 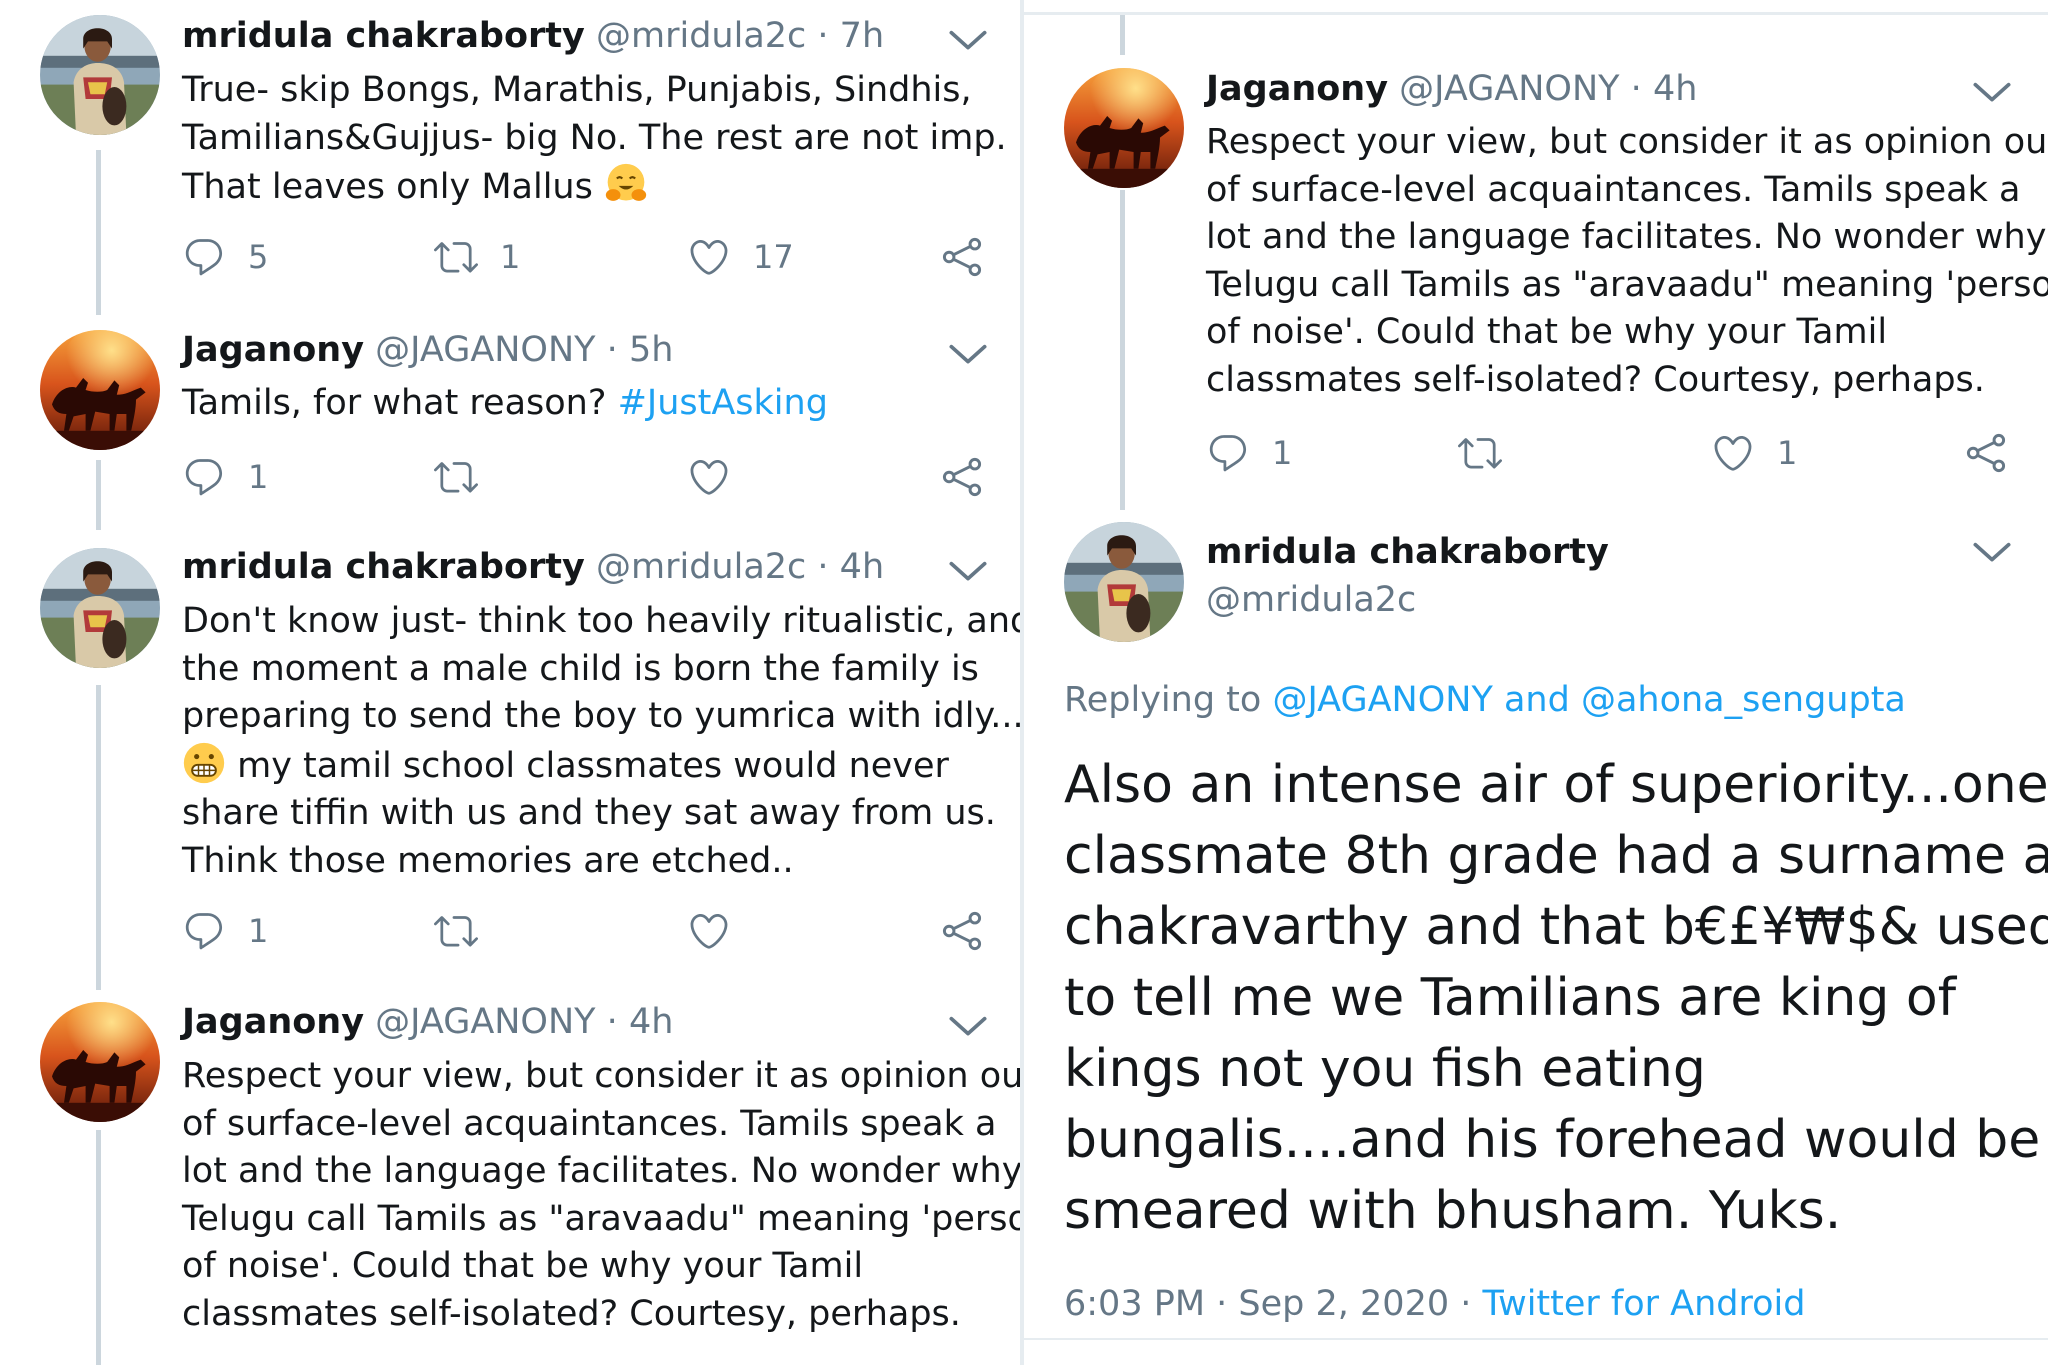 I want to click on retweet-button: 1, so click(x=477, y=257).